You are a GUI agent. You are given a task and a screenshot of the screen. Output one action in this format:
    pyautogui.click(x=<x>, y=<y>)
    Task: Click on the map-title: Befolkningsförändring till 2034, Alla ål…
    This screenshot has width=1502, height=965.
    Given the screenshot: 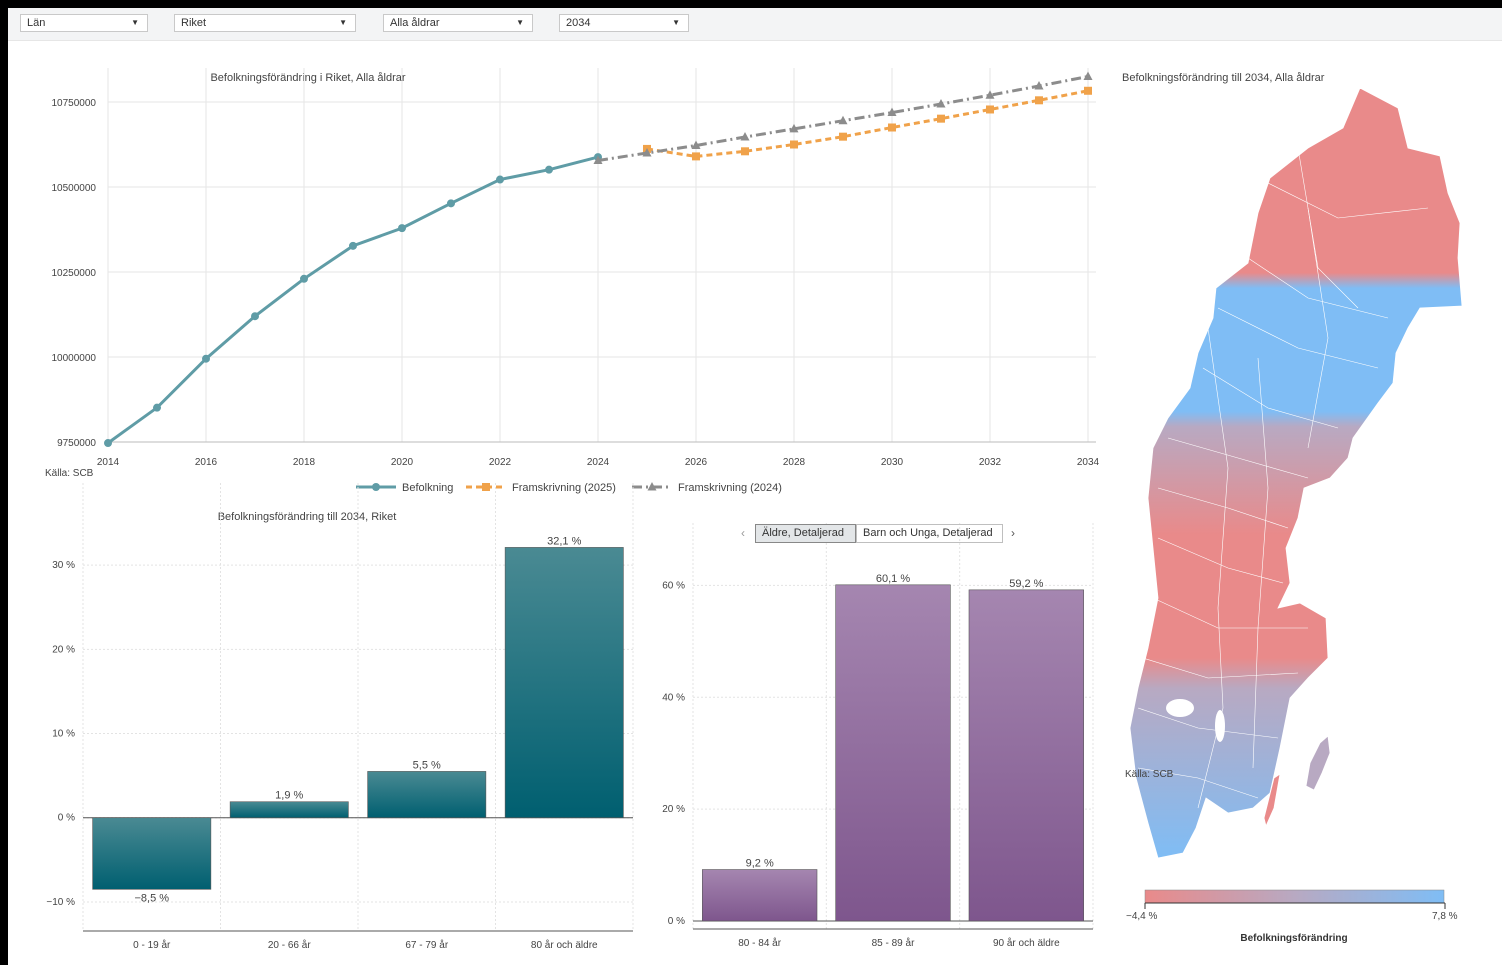 What is the action you would take?
    pyautogui.click(x=1223, y=78)
    